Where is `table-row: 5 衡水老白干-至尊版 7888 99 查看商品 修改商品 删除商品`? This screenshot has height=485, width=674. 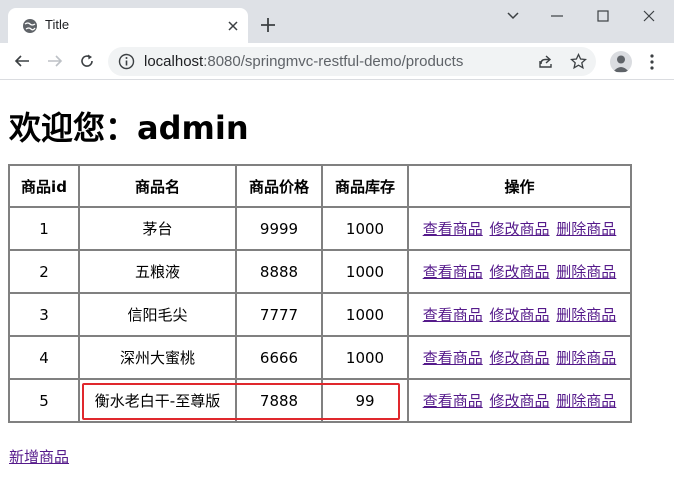
table-row: 5 衡水老白干-至尊版 7888 99 查看商品 修改商品 删除商品 is located at coordinates (320, 400).